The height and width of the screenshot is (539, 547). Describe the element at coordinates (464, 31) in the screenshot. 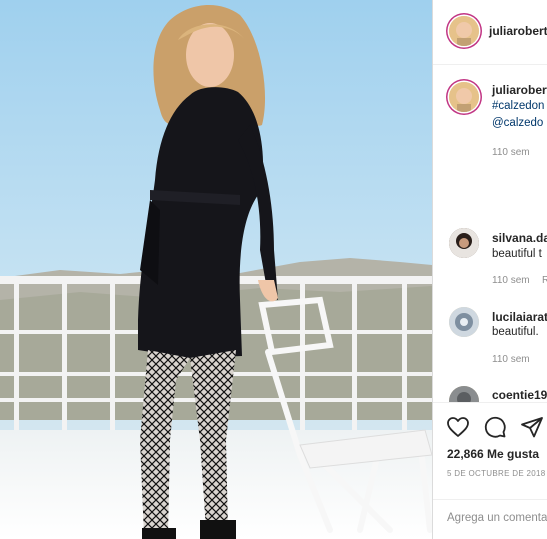

I see `author-avatar` at that location.